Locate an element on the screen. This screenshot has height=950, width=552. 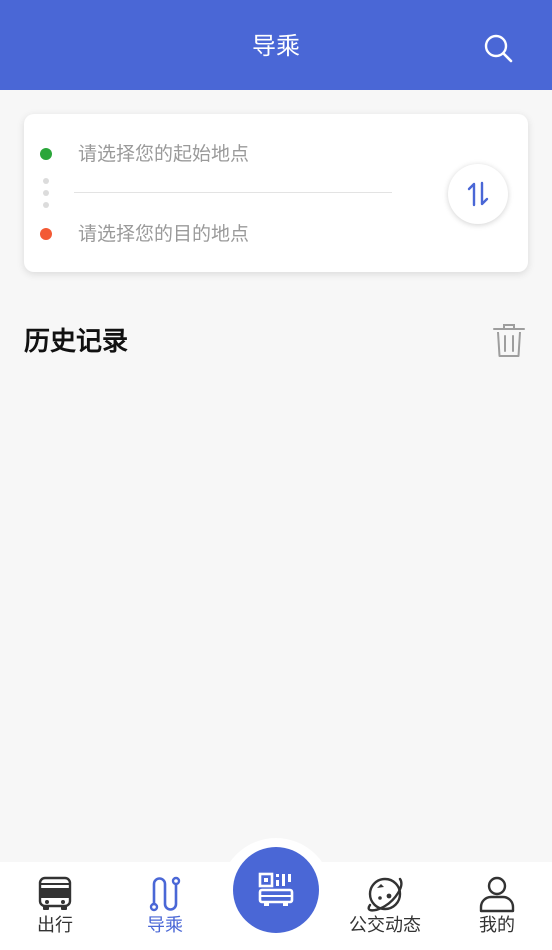
search-button is located at coordinates (498, 48).